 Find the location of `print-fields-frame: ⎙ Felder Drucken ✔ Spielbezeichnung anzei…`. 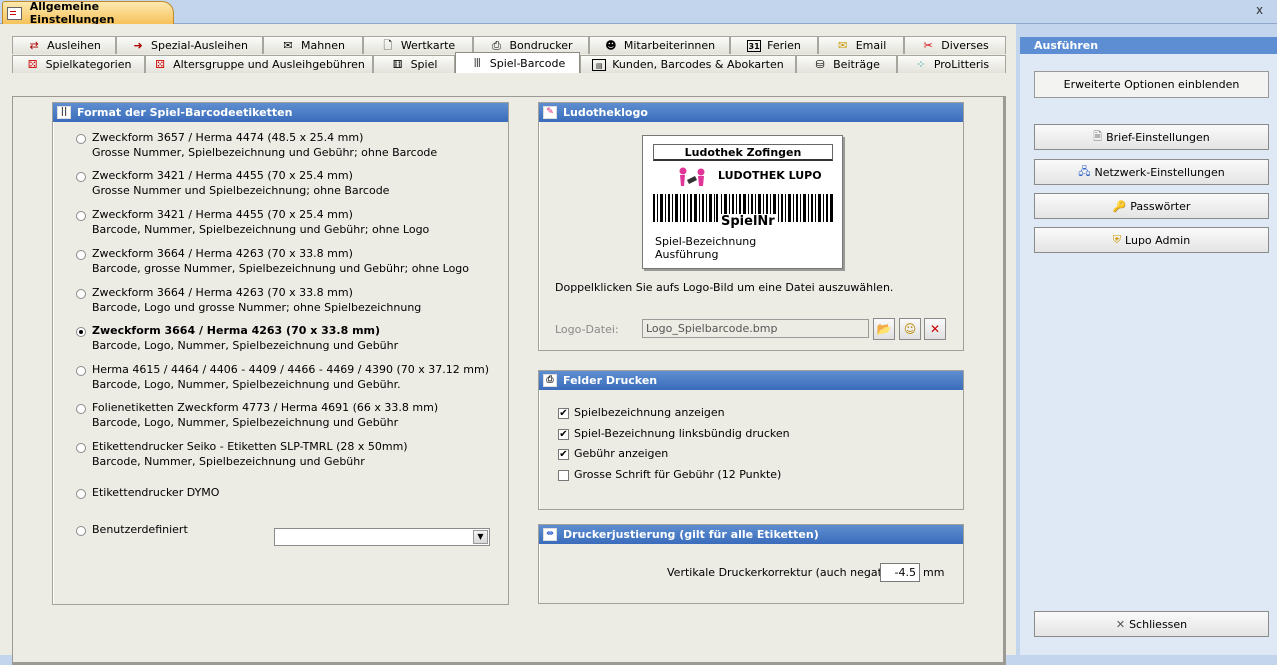

print-fields-frame: ⎙ Felder Drucken ✔ Spielbezeichnung anzei… is located at coordinates (751, 440).